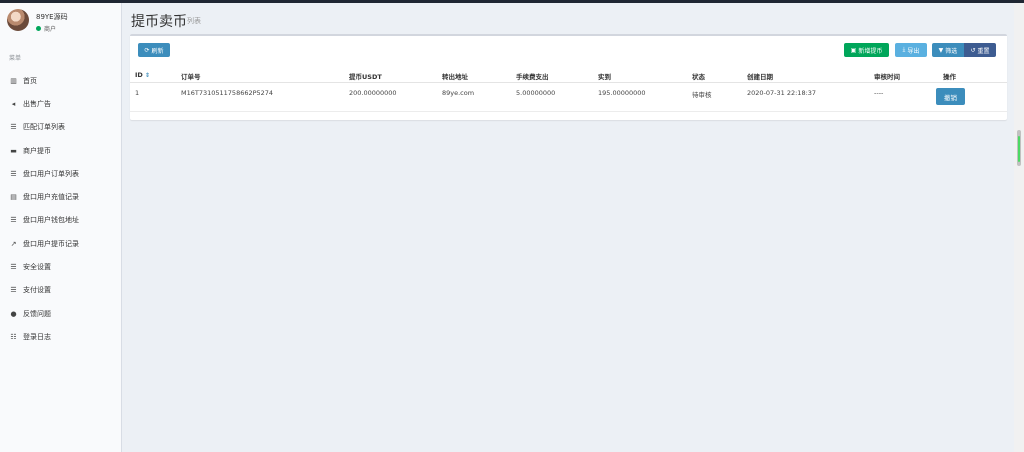 This screenshot has width=1024, height=452. Describe the element at coordinates (13, 103) in the screenshot. I see `bullhorn-icon: ◂` at that location.